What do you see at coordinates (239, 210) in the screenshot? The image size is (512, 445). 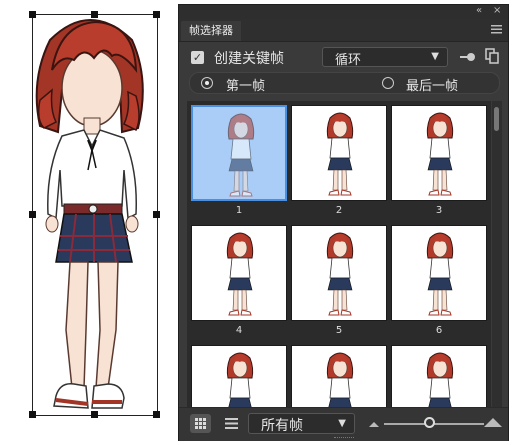 I see `frame-number-label: 1` at bounding box center [239, 210].